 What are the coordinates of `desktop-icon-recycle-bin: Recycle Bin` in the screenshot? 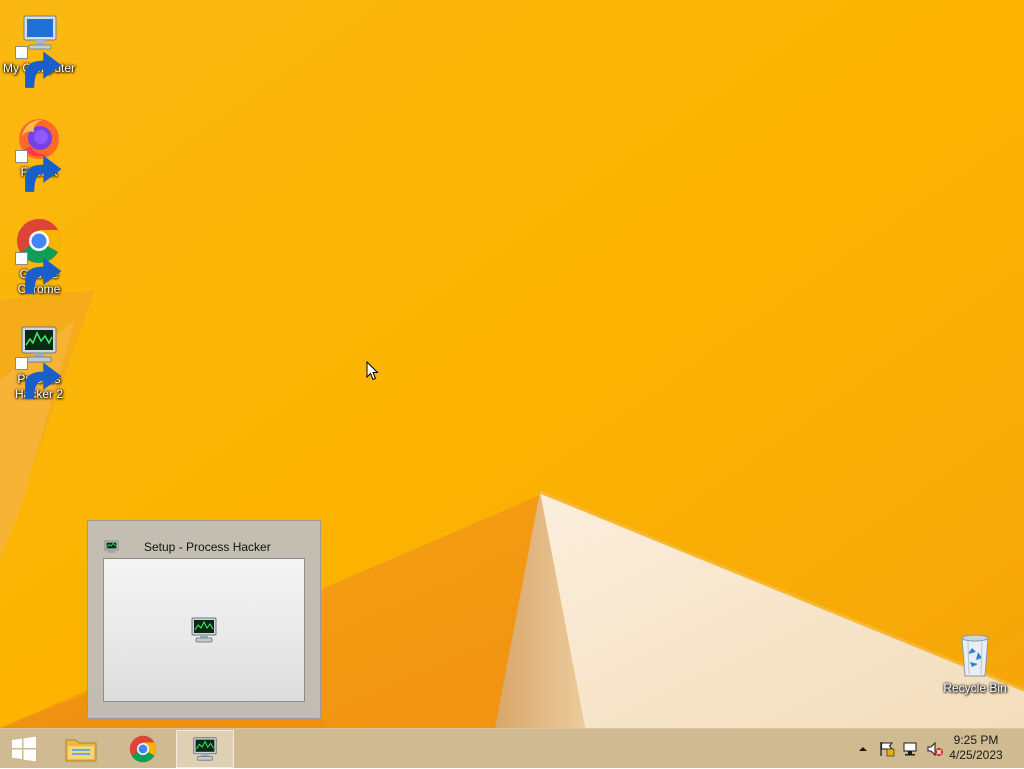 It's located at (975, 663).